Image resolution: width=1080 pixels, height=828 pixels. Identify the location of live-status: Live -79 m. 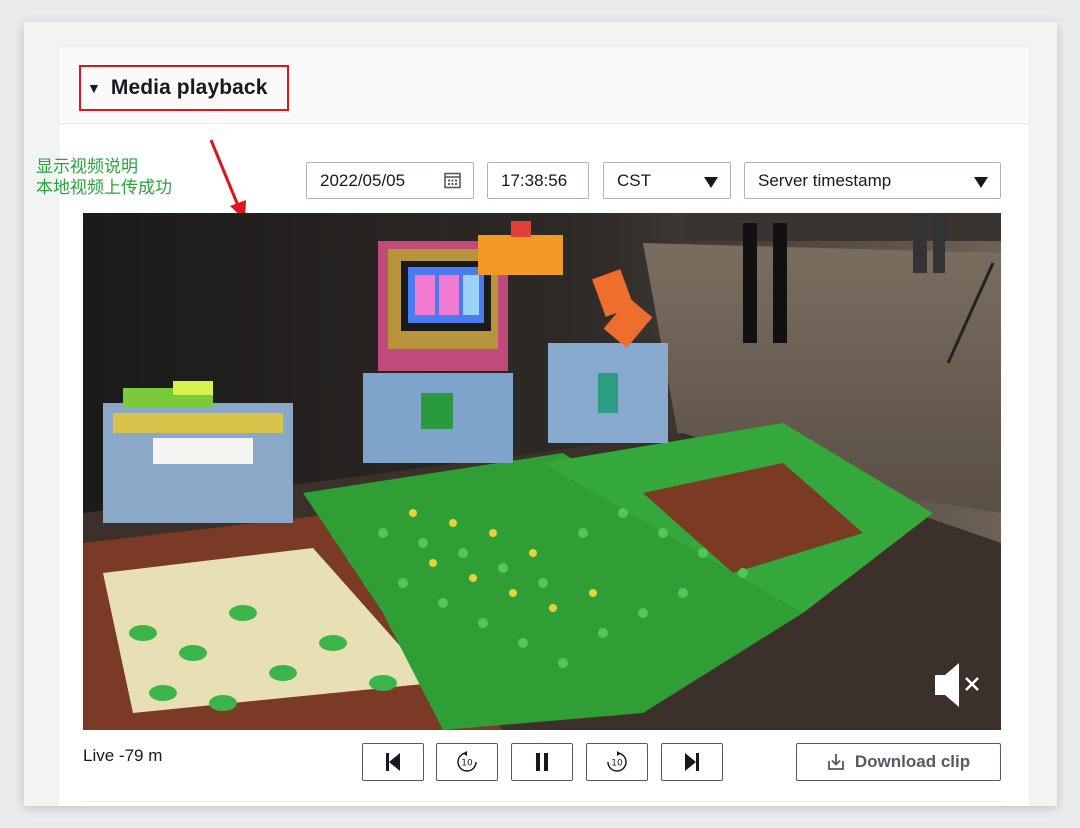
(123, 755).